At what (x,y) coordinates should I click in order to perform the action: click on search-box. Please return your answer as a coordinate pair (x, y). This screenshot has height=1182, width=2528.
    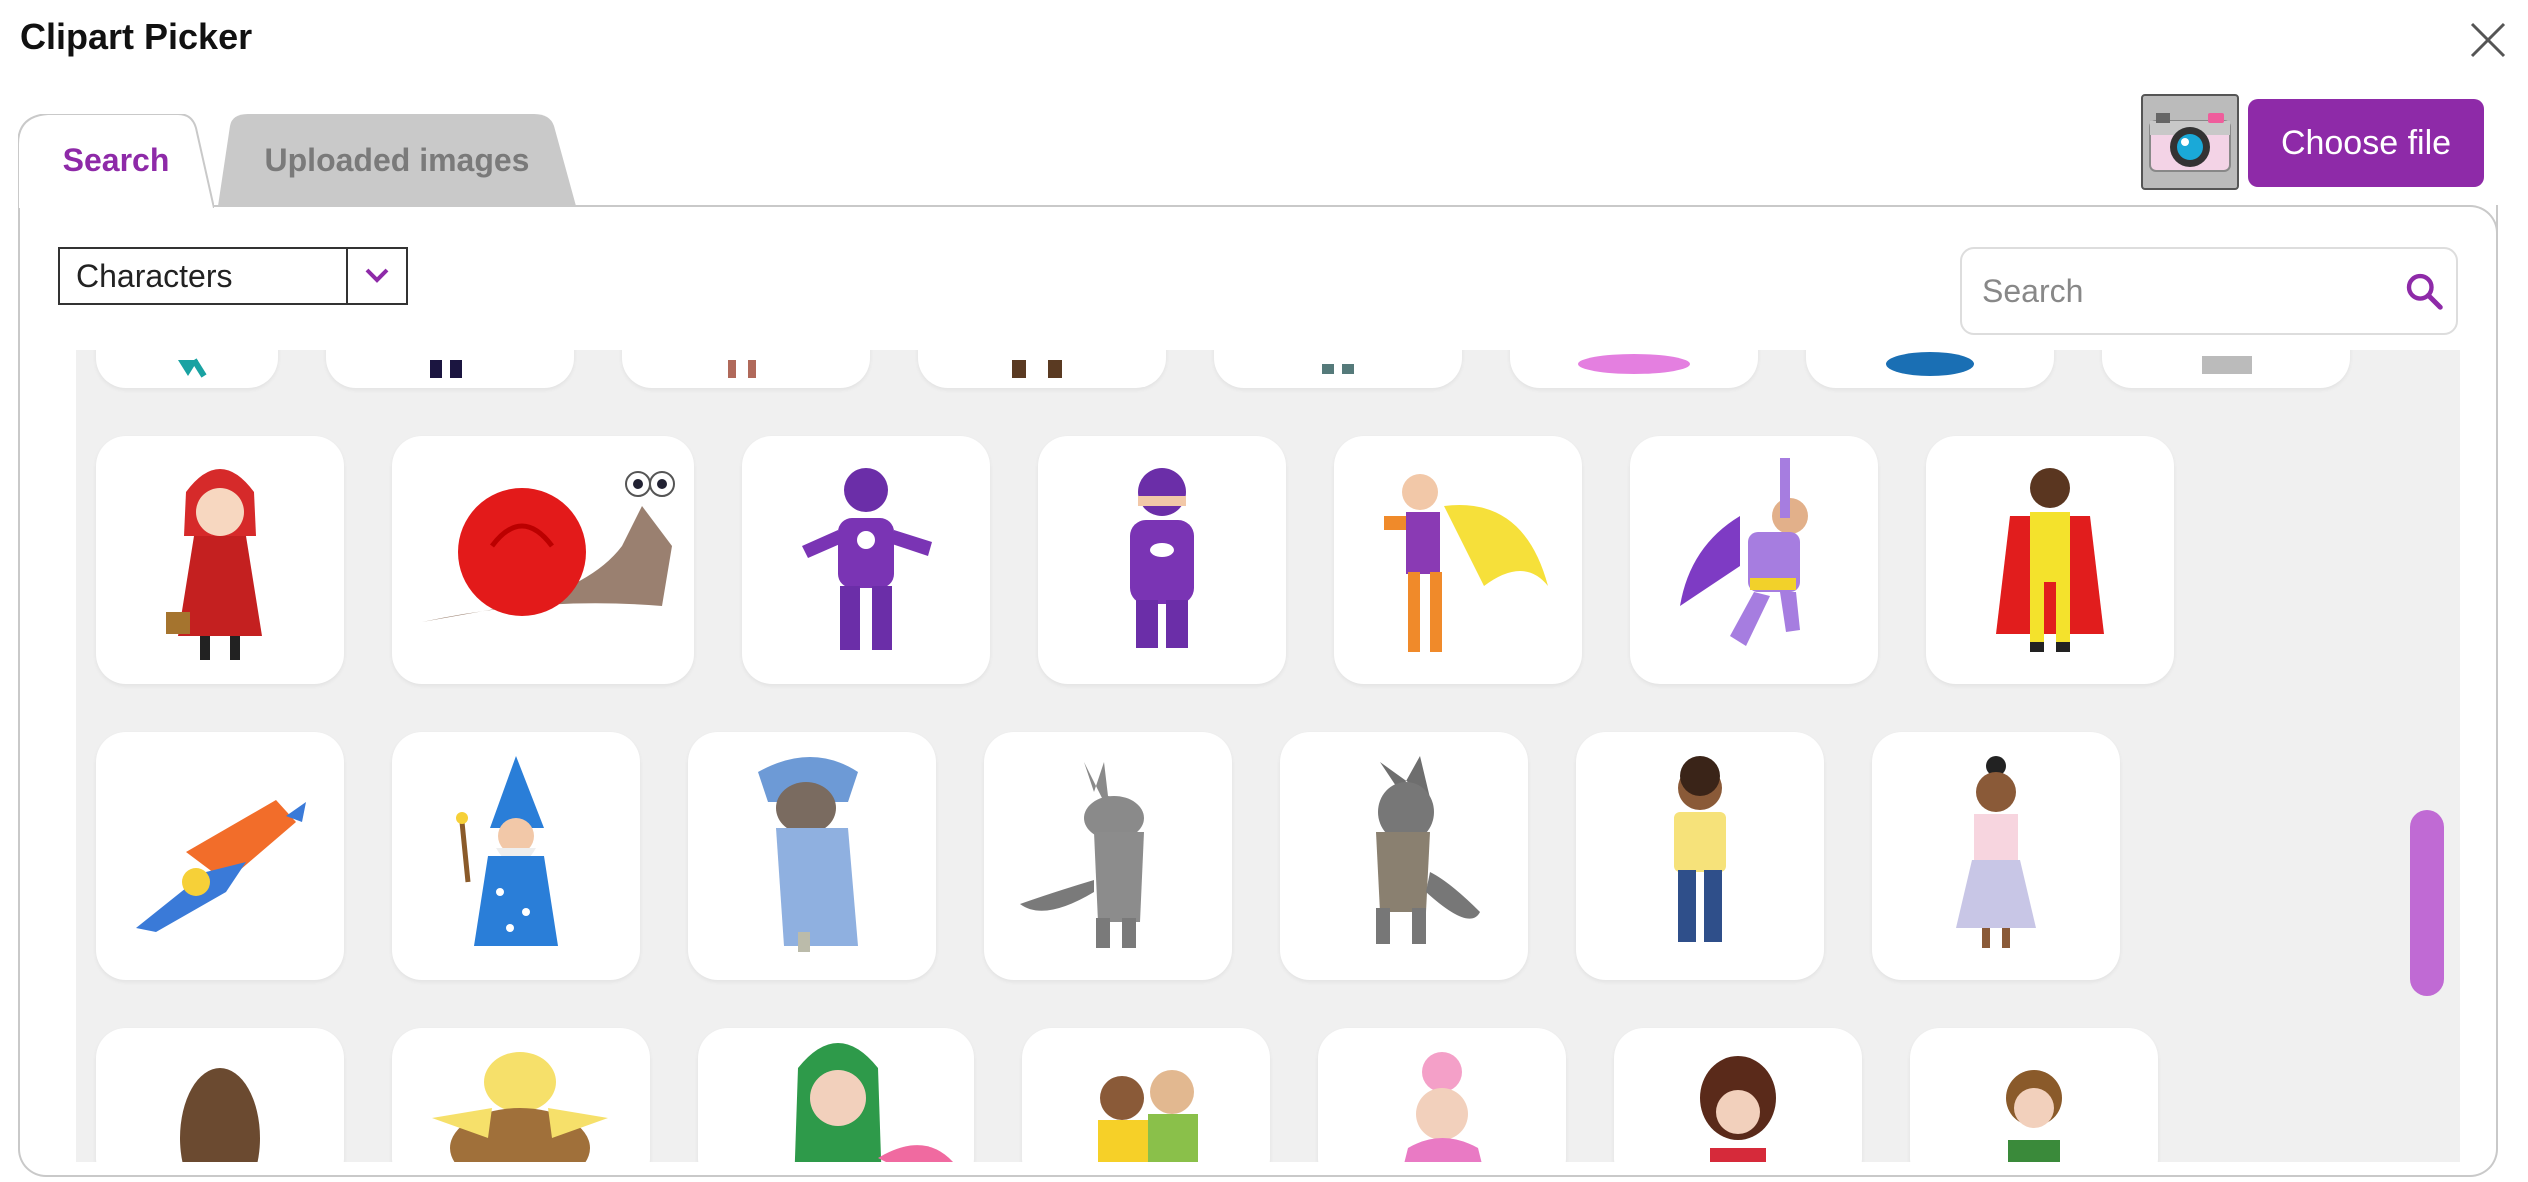
    Looking at the image, I should click on (2209, 291).